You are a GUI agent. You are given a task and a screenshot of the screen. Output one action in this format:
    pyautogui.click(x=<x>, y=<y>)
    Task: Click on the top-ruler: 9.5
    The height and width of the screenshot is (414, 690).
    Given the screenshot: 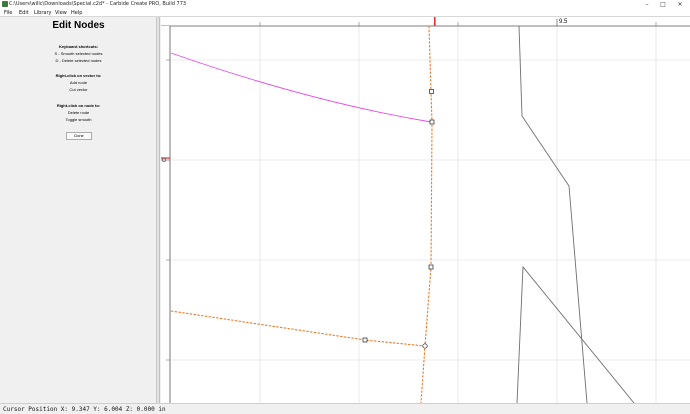 What is the action you would take?
    pyautogui.click(x=425, y=22)
    